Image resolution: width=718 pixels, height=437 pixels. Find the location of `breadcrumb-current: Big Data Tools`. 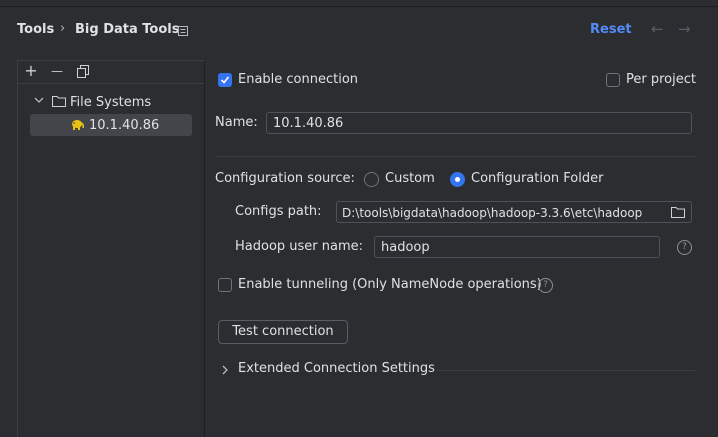

breadcrumb-current: Big Data Tools is located at coordinates (127, 29).